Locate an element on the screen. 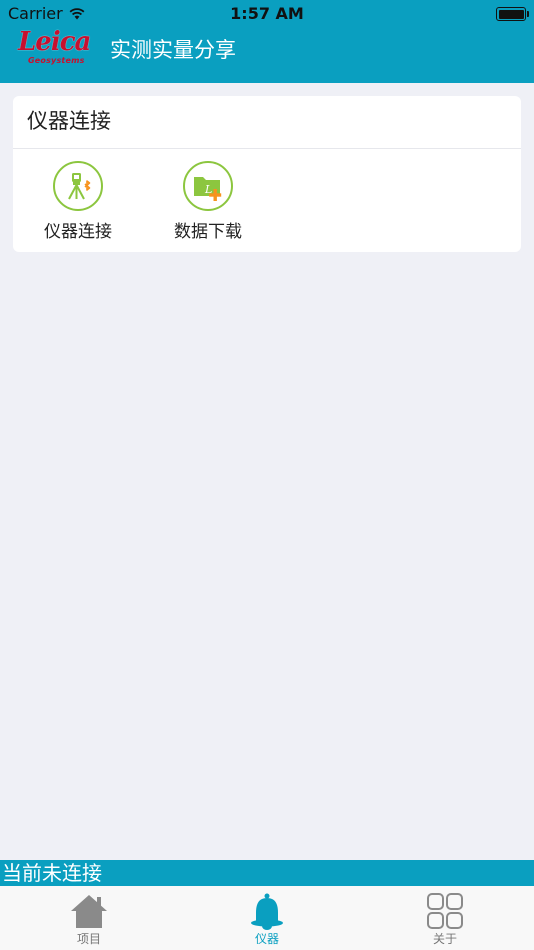 The width and height of the screenshot is (534, 950). instrument-connect-label: 仪器连接 is located at coordinates (78, 232).